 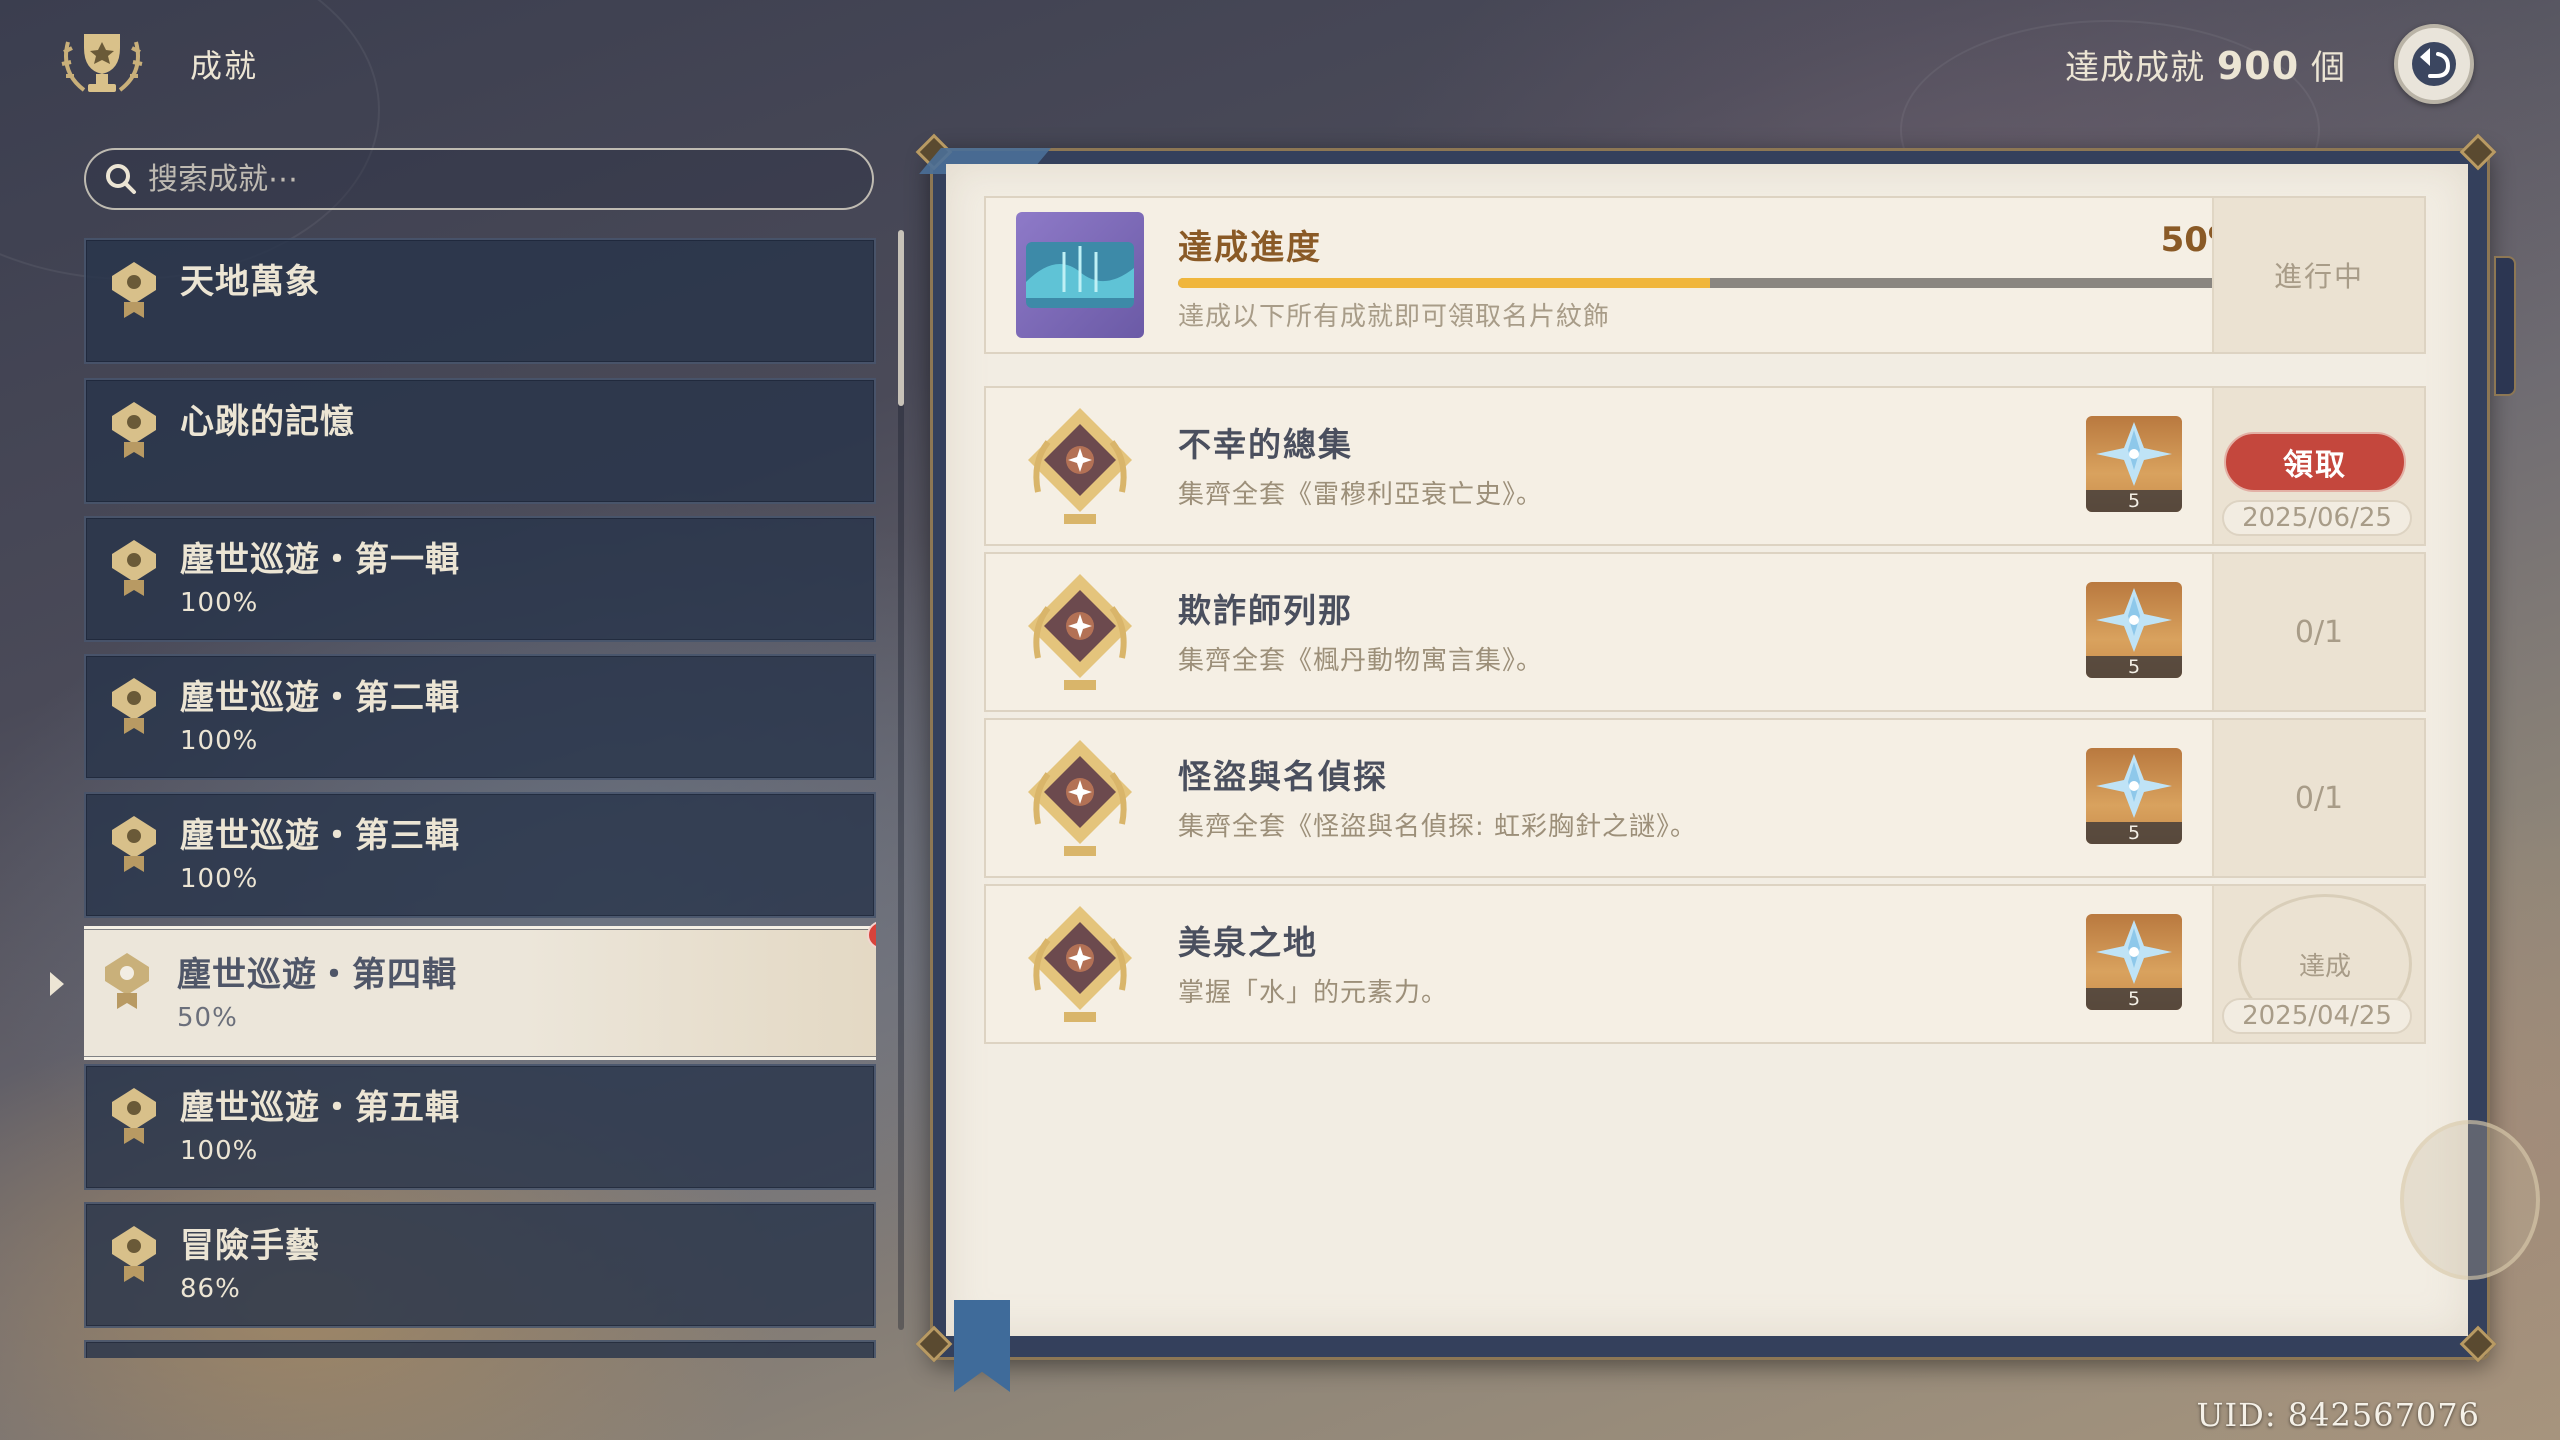 I want to click on category-name: 天地萬象, so click(x=250, y=282).